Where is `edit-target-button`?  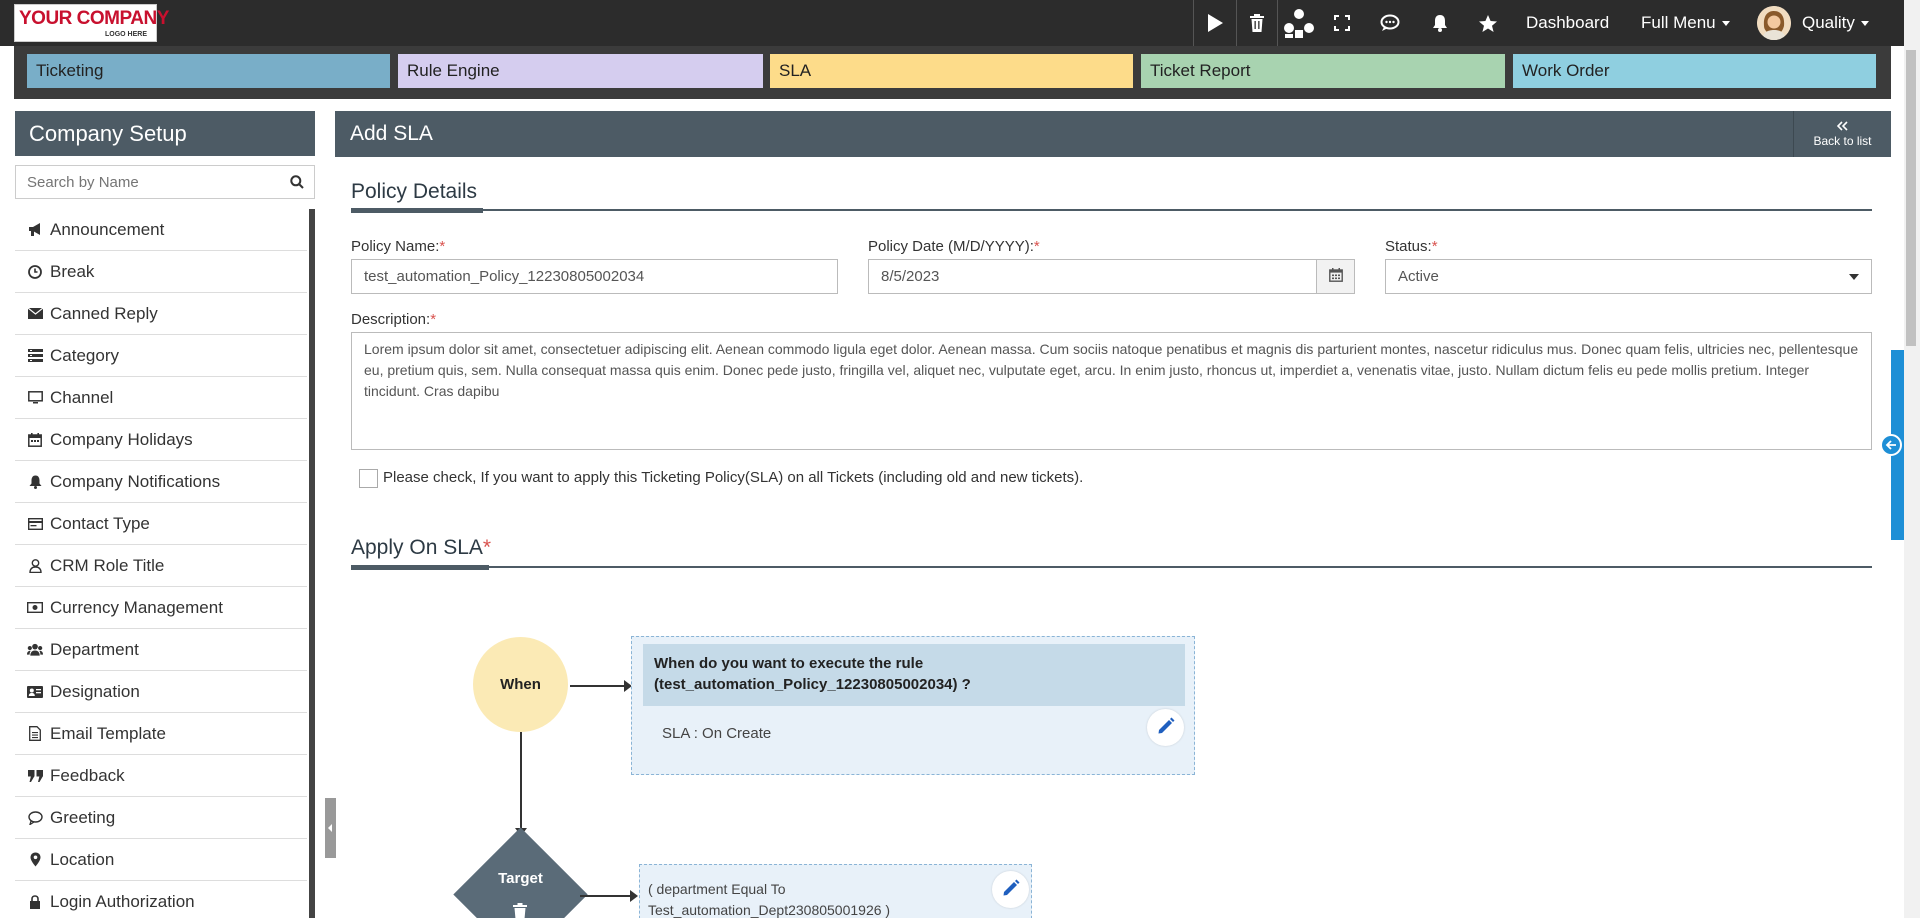
edit-target-button is located at coordinates (1010, 889).